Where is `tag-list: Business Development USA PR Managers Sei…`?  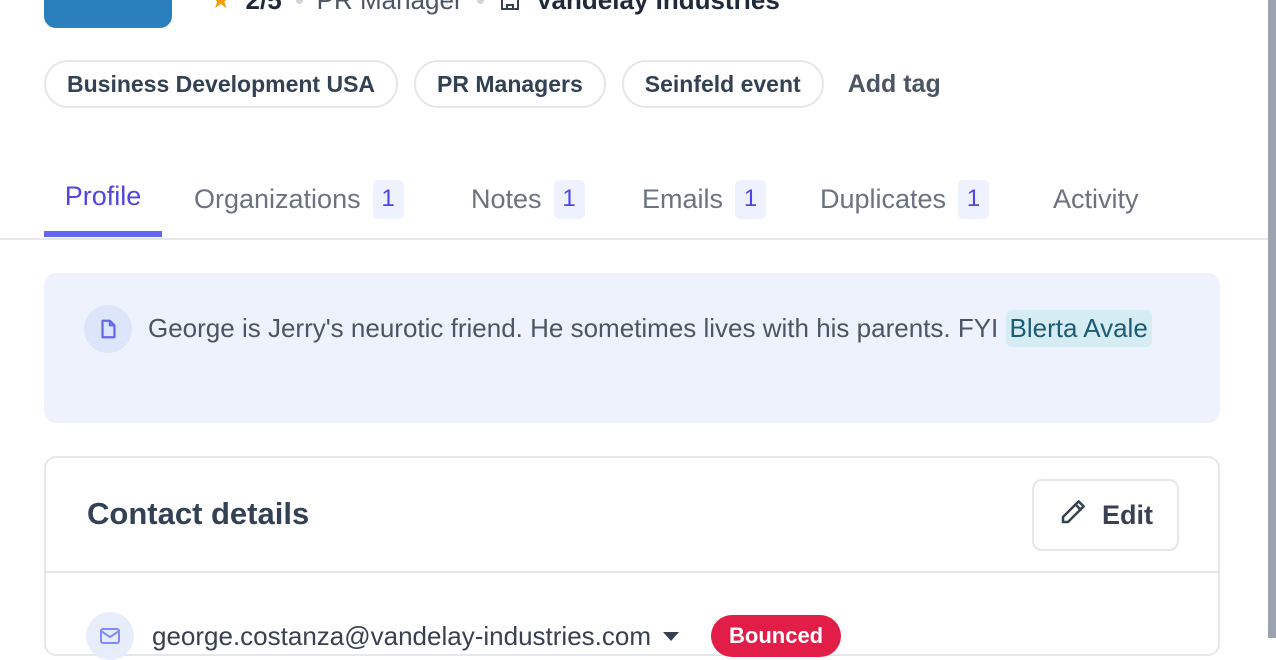 tag-list: Business Development USA PR Managers Sei… is located at coordinates (492, 84).